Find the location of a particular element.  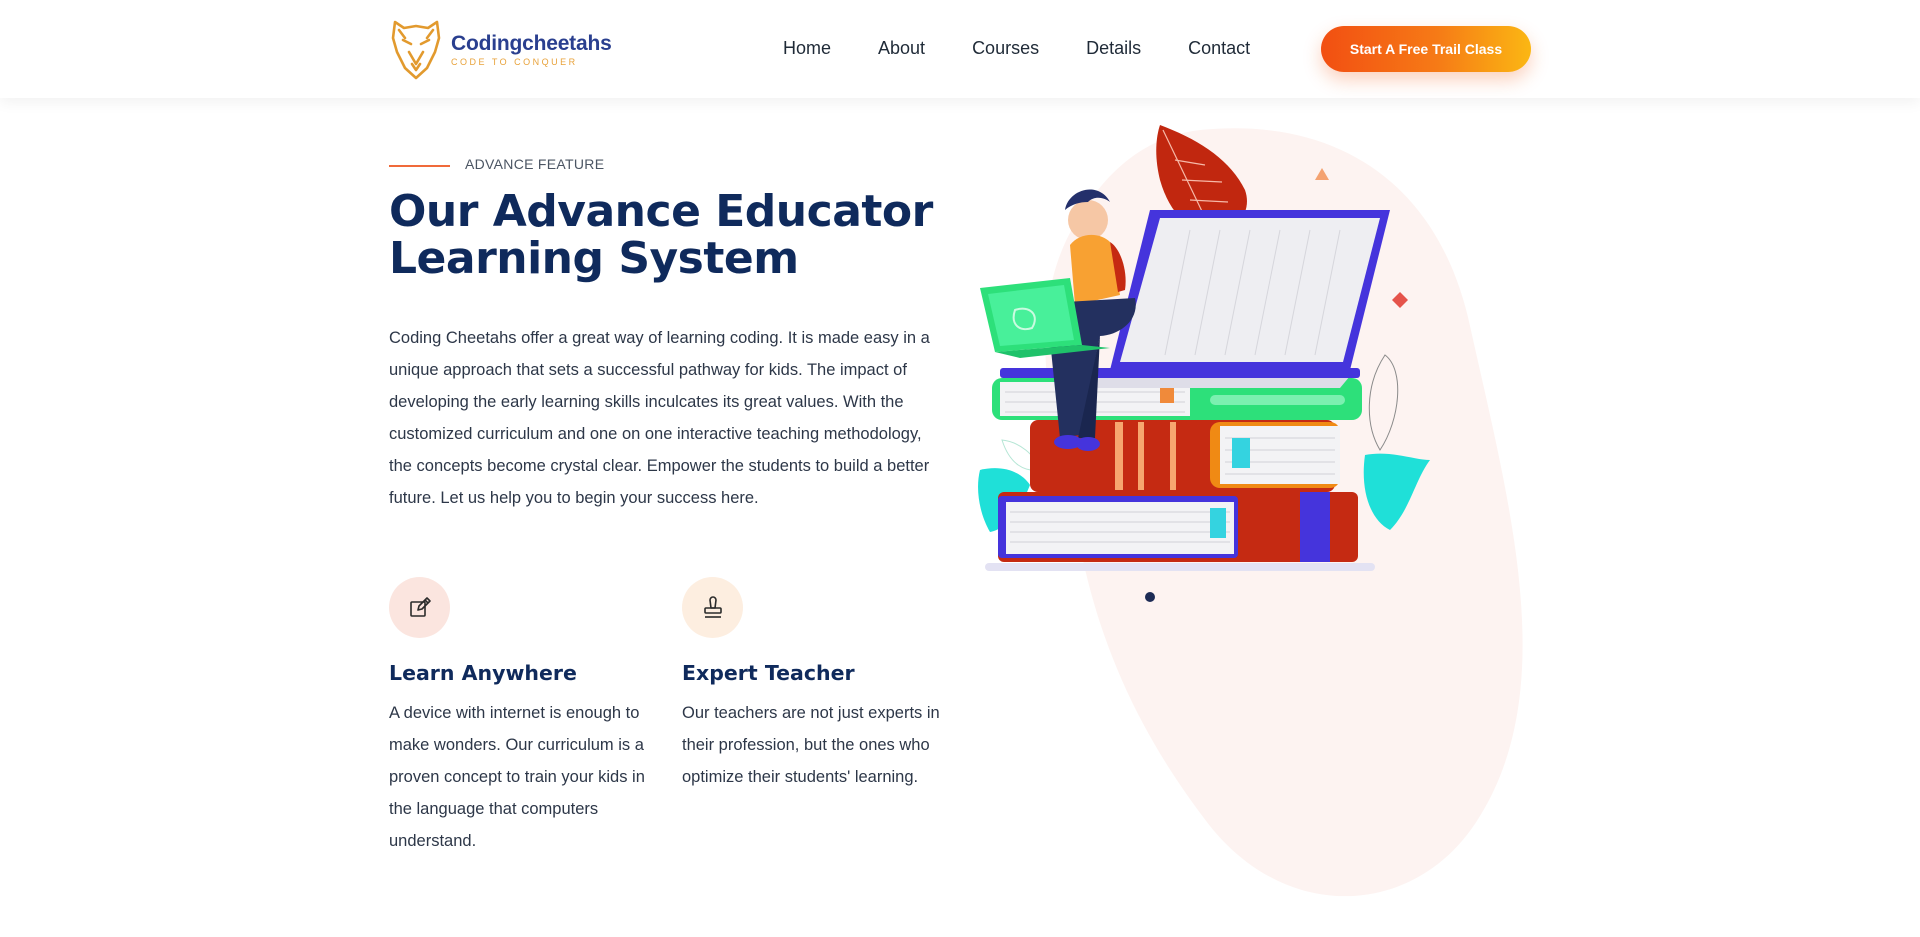

brand-logo: Codingcheetahs CODE TO CONQUER is located at coordinates (500, 49).